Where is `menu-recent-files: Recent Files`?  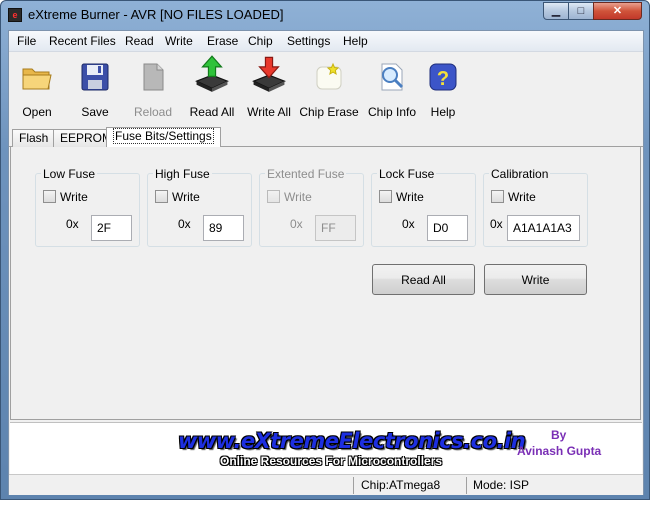 menu-recent-files: Recent Files is located at coordinates (82, 41).